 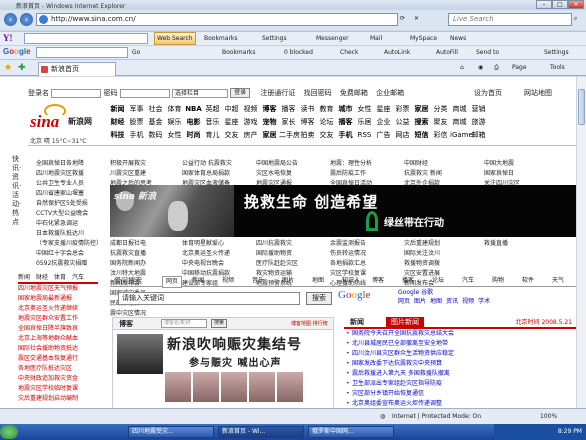 What do you see at coordinates (529, 244) in the screenshot?
I see `headline-link: 救援直播` at bounding box center [529, 244].